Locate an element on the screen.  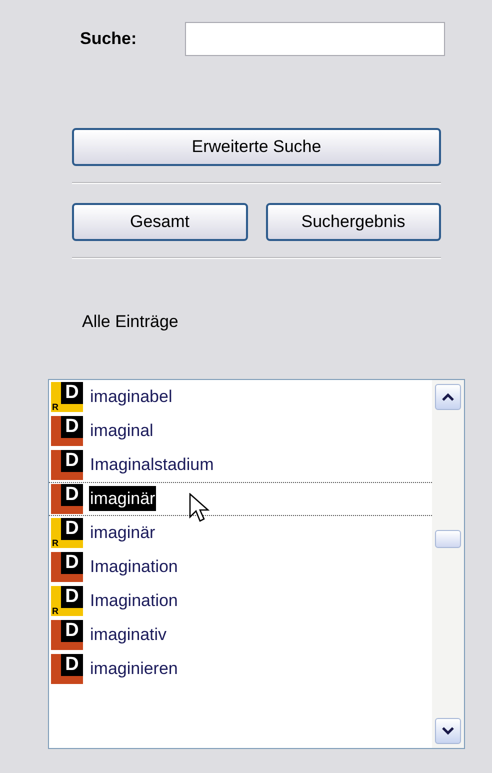
list-title: Alle Einträge is located at coordinates (131, 322).